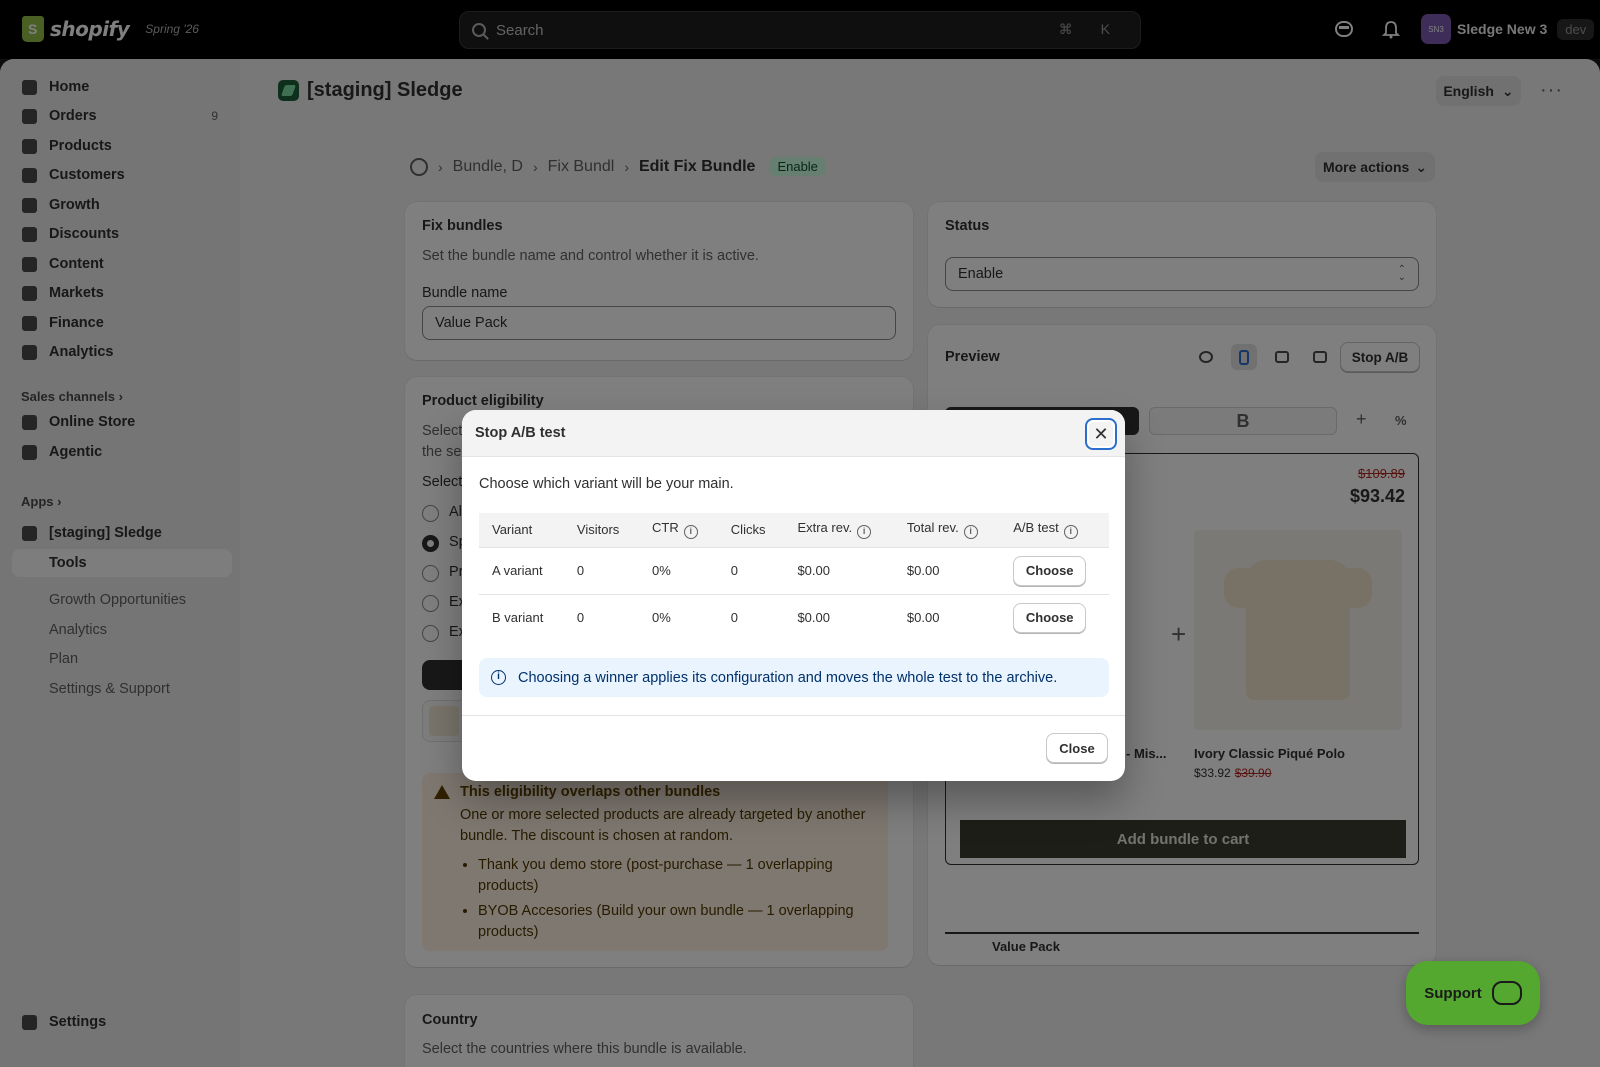 The height and width of the screenshot is (1067, 1600). What do you see at coordinates (665, 528) in the screenshot?
I see `column-label: CTR` at bounding box center [665, 528].